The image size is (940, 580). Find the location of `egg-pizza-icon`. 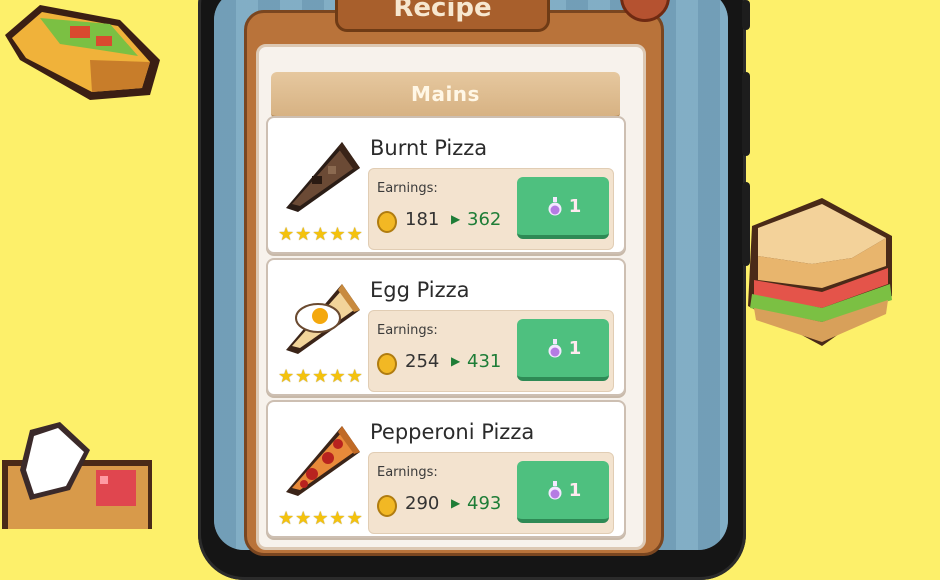

egg-pizza-icon is located at coordinates (323, 319).